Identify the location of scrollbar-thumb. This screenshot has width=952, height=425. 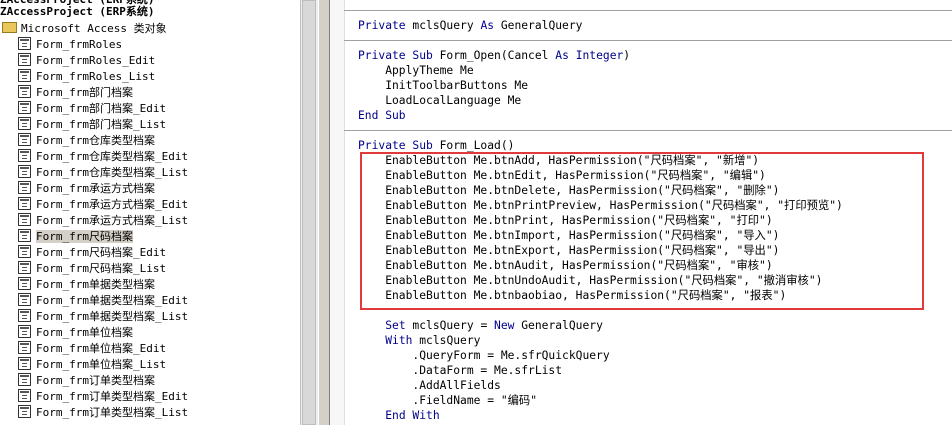
(309, 212).